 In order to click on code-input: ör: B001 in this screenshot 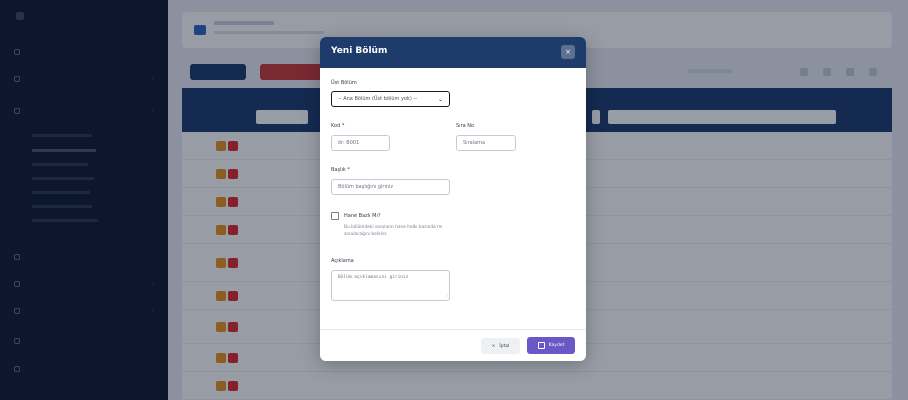, I will do `click(360, 143)`.